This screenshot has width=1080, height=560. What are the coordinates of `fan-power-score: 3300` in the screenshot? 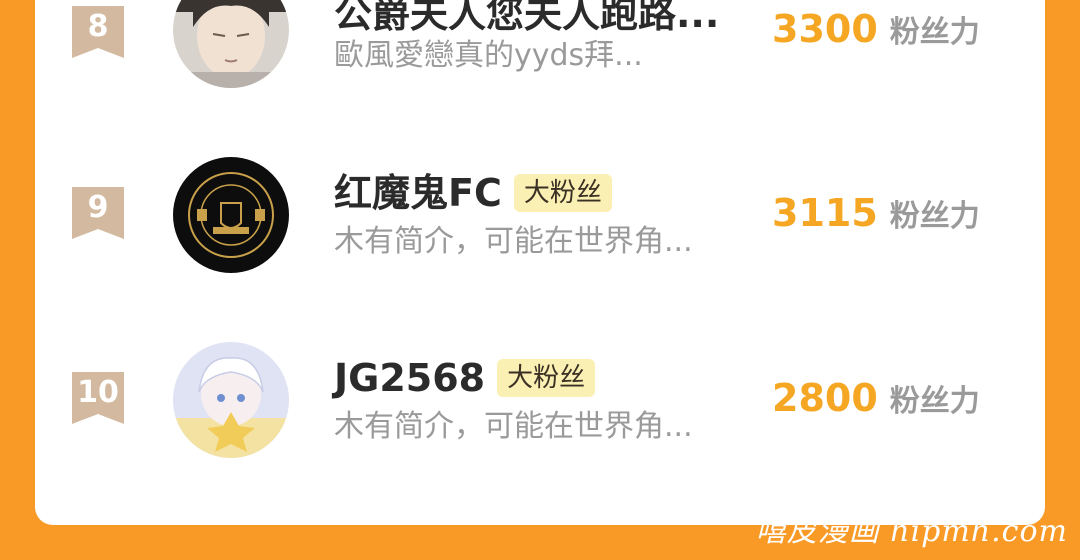 It's located at (825, 29).